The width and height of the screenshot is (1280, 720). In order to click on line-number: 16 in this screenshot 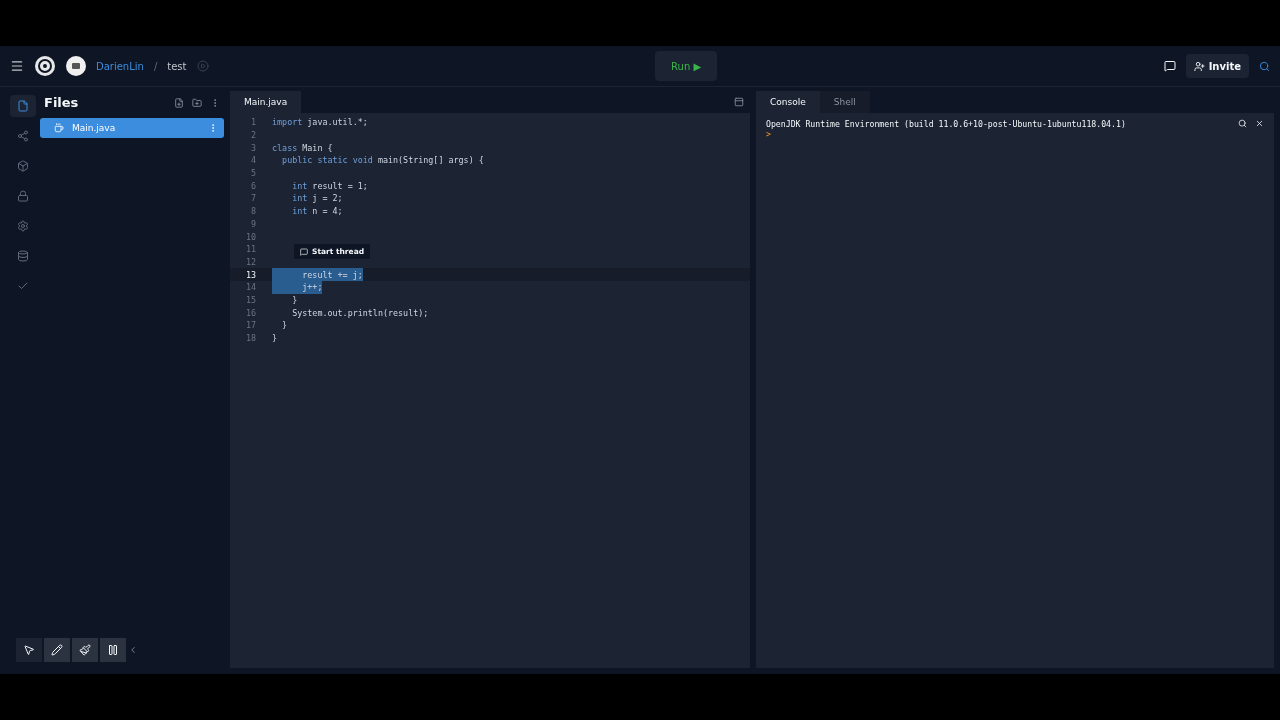, I will do `click(250, 312)`.